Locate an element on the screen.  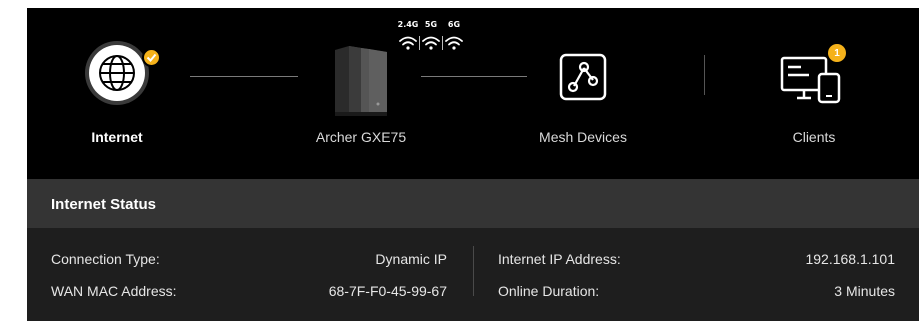
link-line-internet-router is located at coordinates (244, 76).